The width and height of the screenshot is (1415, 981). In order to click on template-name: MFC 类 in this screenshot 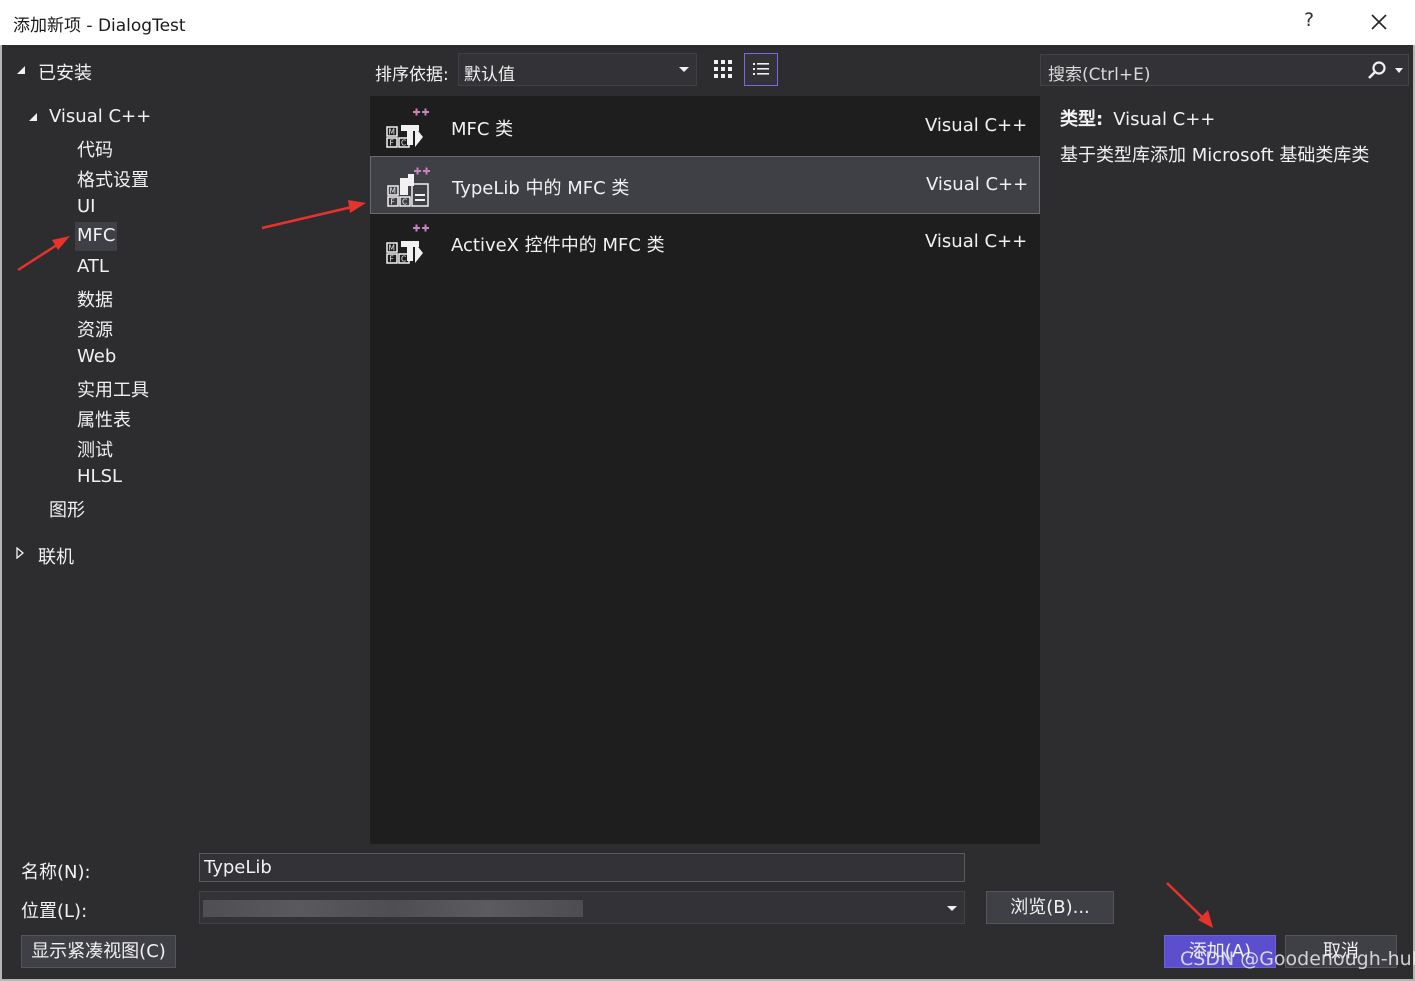, I will do `click(482, 129)`.